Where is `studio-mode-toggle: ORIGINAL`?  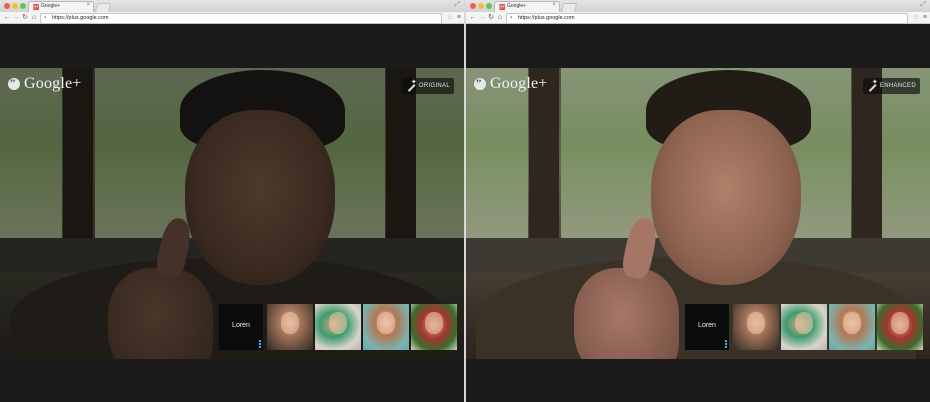
studio-mode-toggle: ORIGINAL is located at coordinates (427, 86).